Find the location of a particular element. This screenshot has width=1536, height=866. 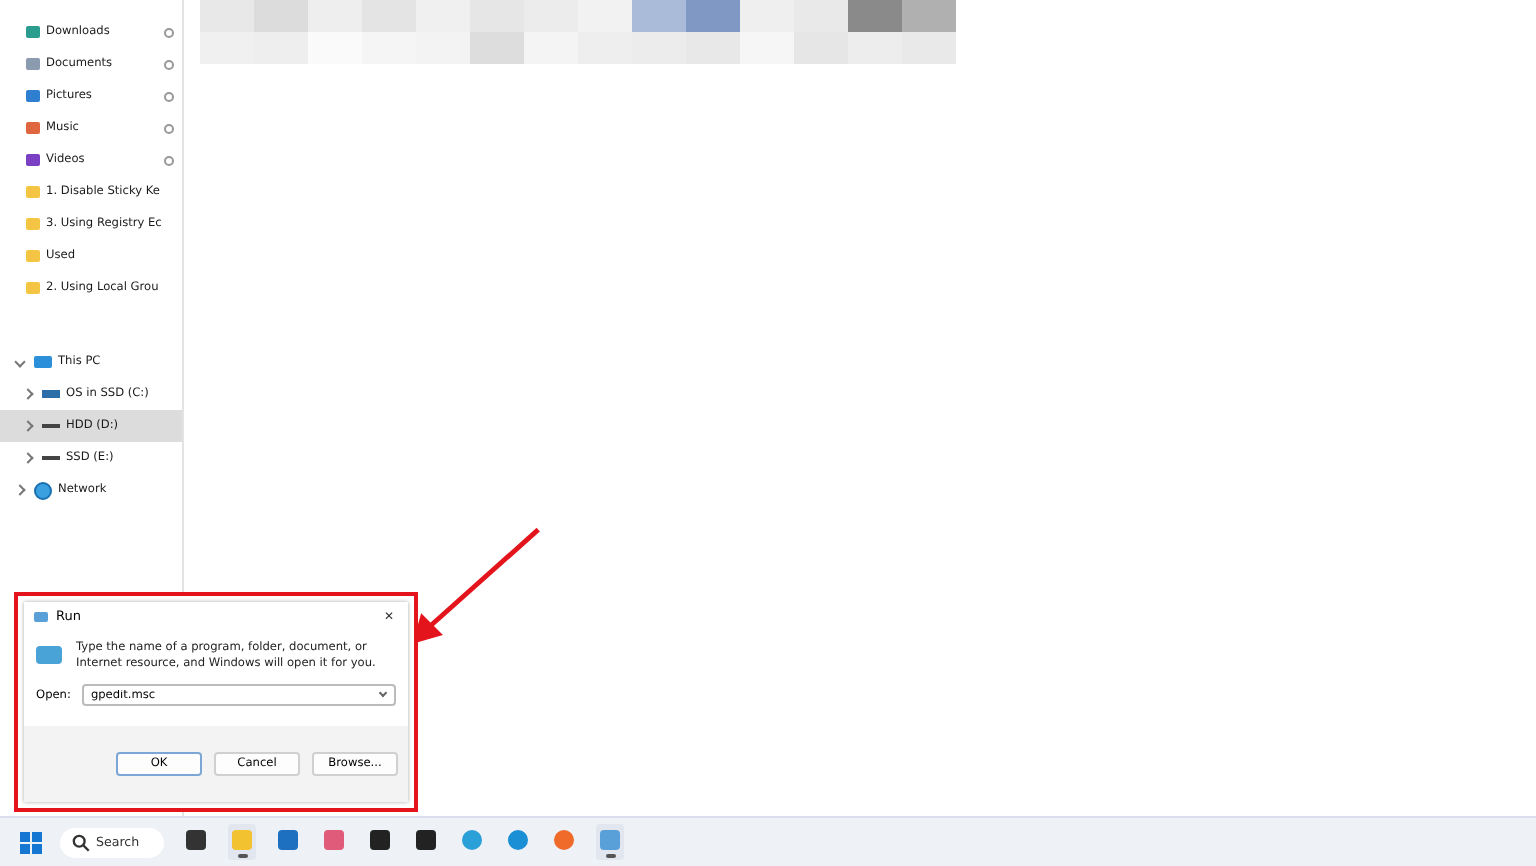

windows-icon is located at coordinates (31, 842).